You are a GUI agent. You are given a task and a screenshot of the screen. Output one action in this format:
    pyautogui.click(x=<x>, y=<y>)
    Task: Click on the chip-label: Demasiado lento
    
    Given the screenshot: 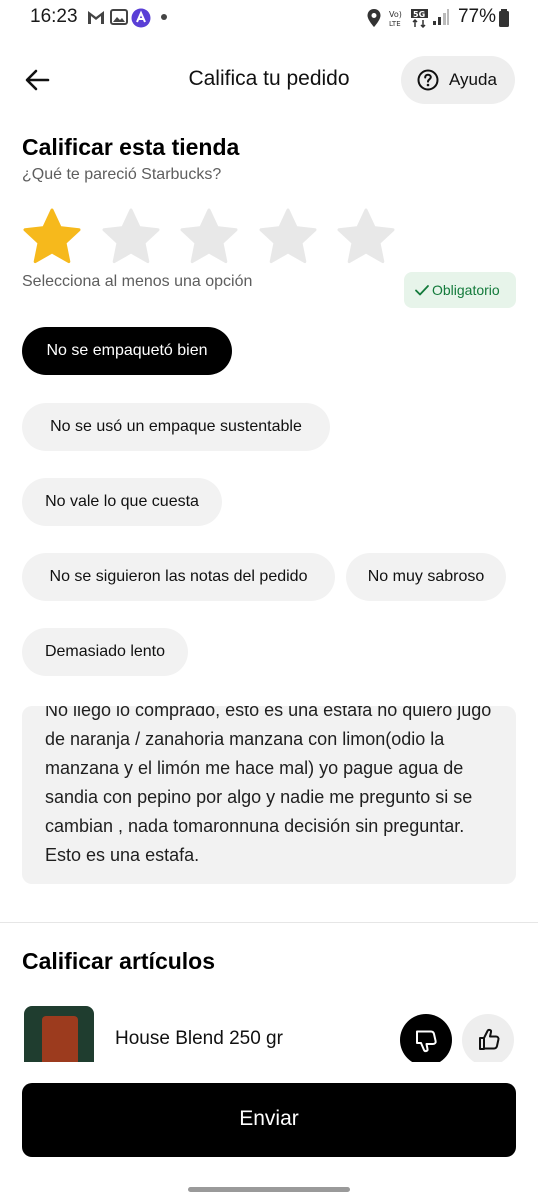 What is the action you would take?
    pyautogui.click(x=105, y=651)
    